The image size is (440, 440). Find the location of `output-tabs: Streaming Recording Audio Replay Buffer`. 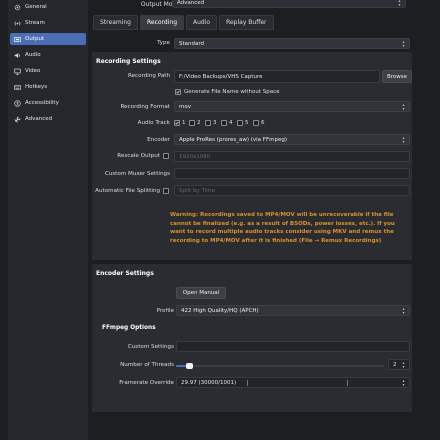

output-tabs: Streaming Recording Audio Replay Buffer is located at coordinates (183, 22).